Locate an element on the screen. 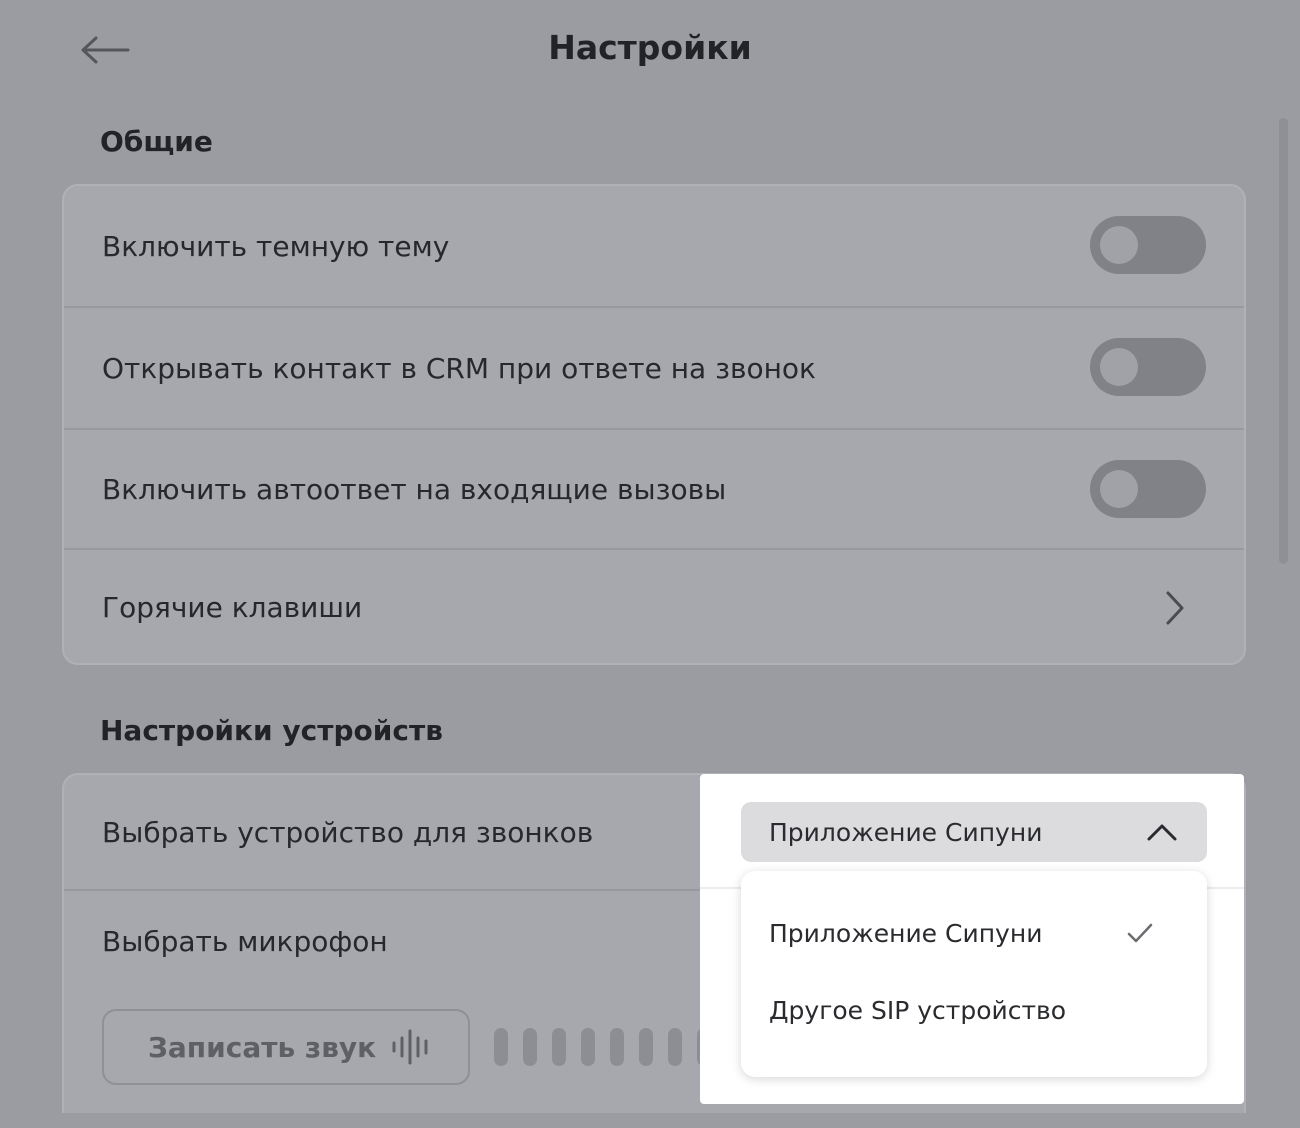 This screenshot has width=1300, height=1128. record-sound-button: Записать звук is located at coordinates (286, 1047).